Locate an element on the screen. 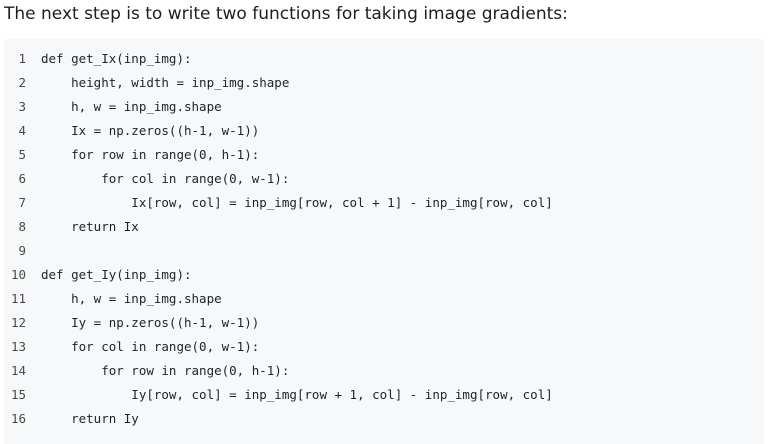 The image size is (770, 444). code-line: 13 for col in range(0, w-1): is located at coordinates (384, 347).